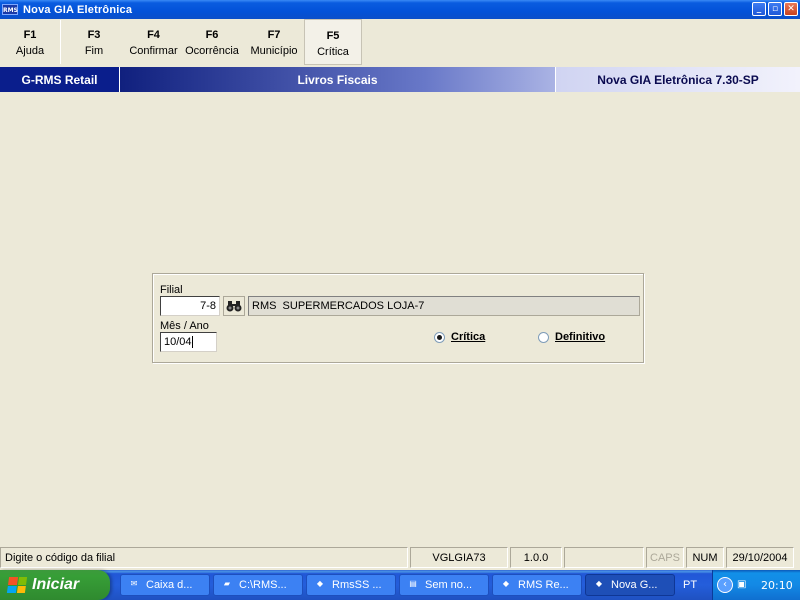 This screenshot has width=800, height=600. I want to click on filial-name-text: RMS SUPERMERCADOS LOJA-7, so click(338, 306).